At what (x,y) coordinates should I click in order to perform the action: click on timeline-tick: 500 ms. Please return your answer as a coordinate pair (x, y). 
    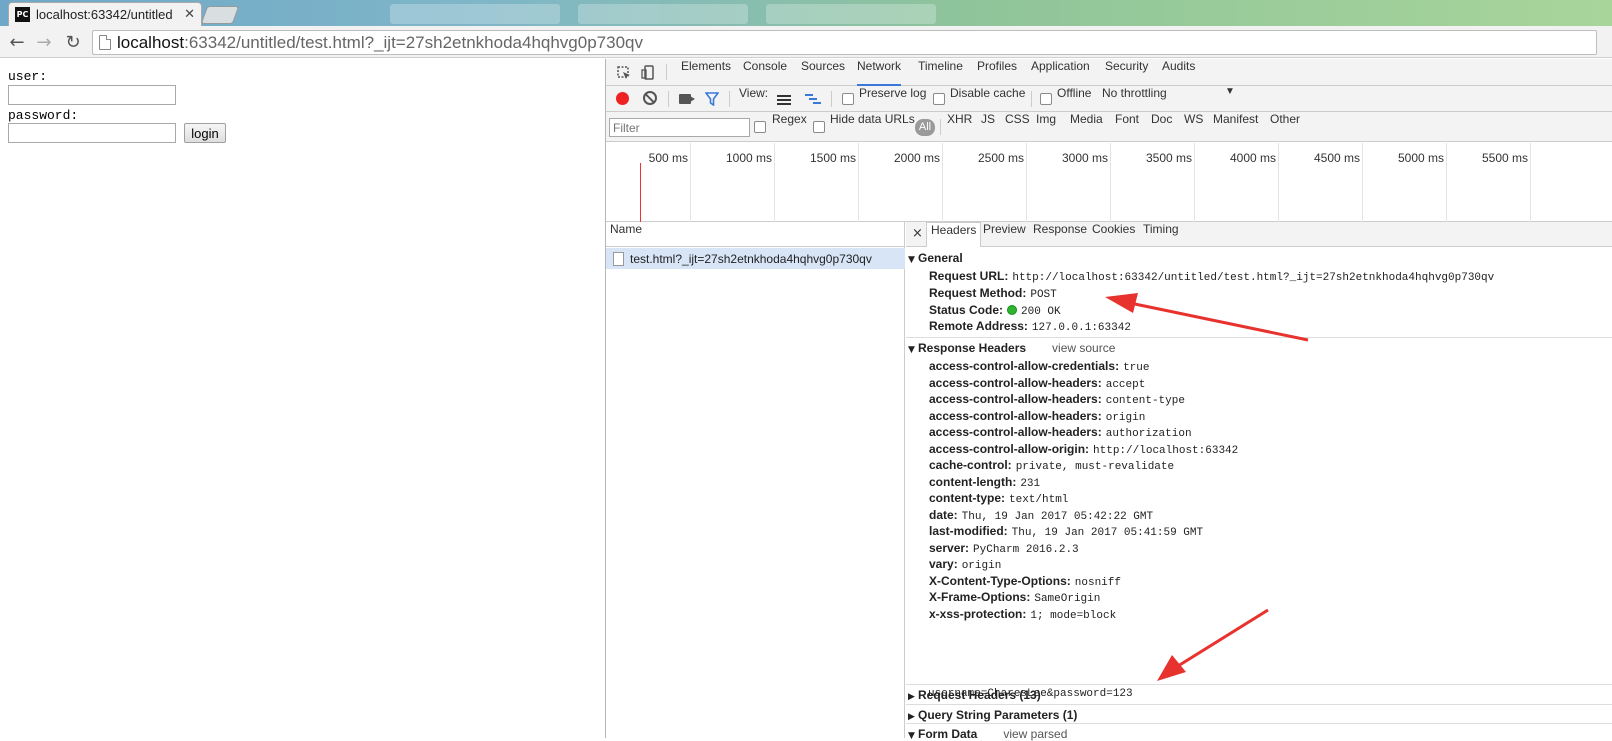
    Looking at the image, I should click on (668, 158).